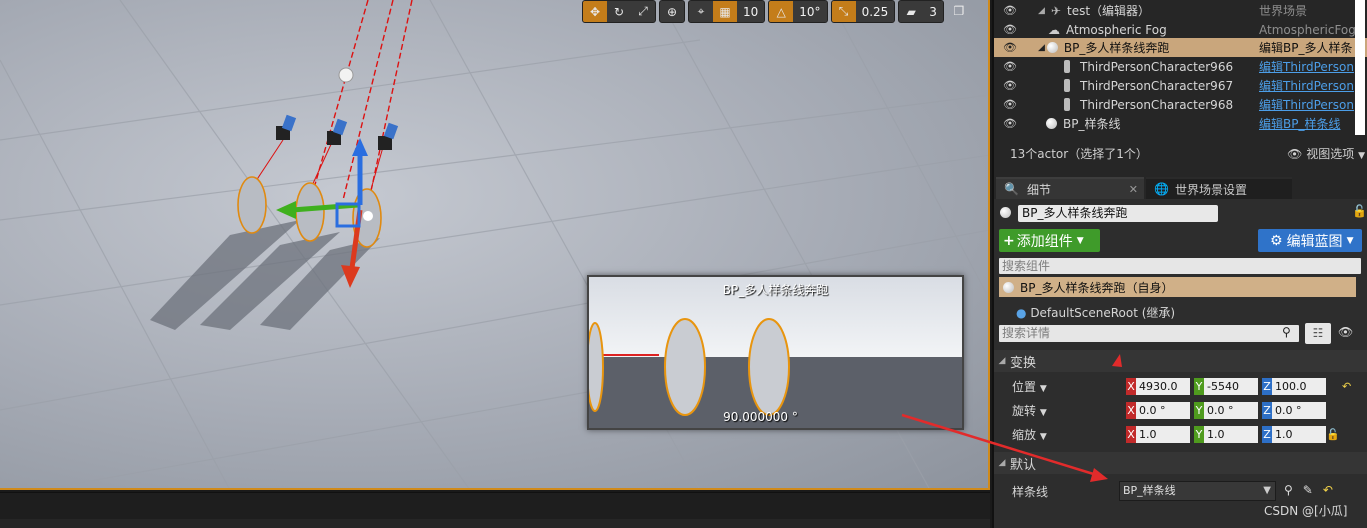 The image size is (1367, 528). Describe the element at coordinates (1011, 418) in the screenshot. I see `annotation-overlay` at that location.